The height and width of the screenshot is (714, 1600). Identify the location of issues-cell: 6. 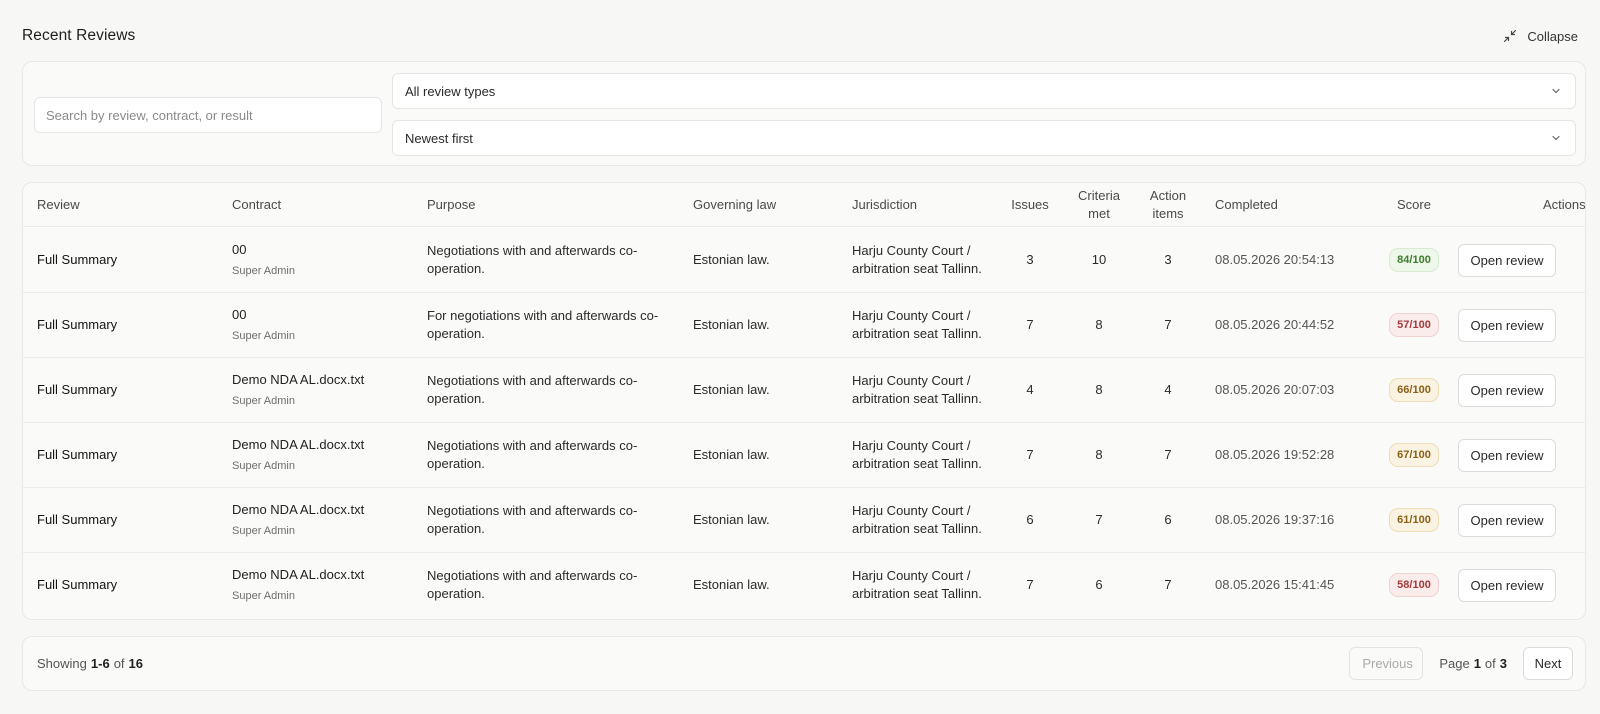
(1030, 519).